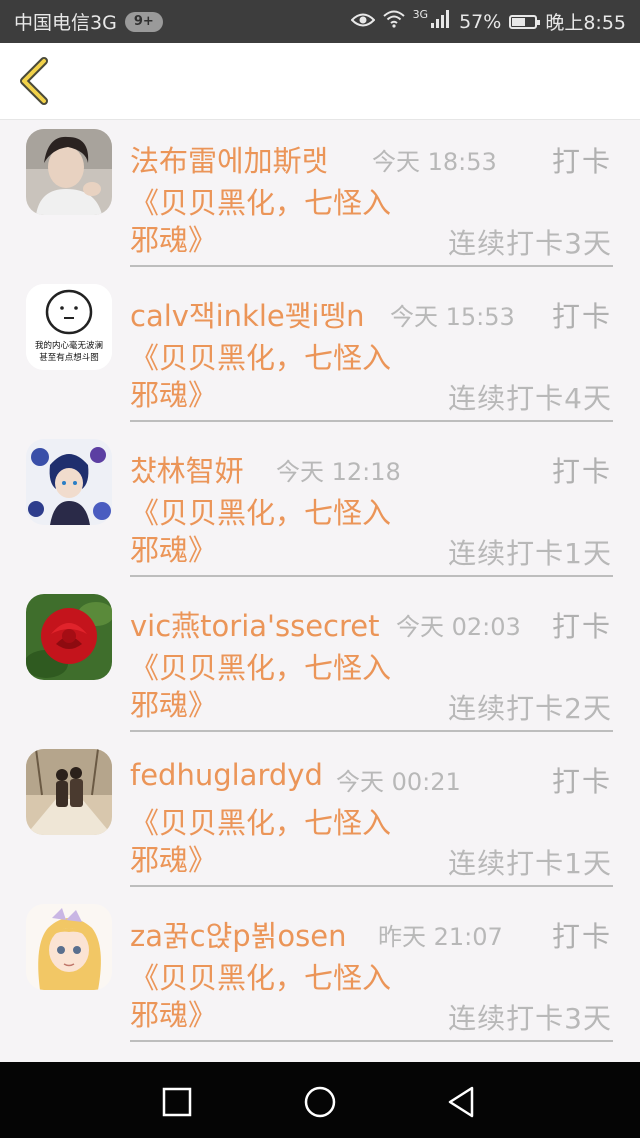 The width and height of the screenshot is (640, 1138). What do you see at coordinates (441, 21) in the screenshot?
I see `signal-icon` at bounding box center [441, 21].